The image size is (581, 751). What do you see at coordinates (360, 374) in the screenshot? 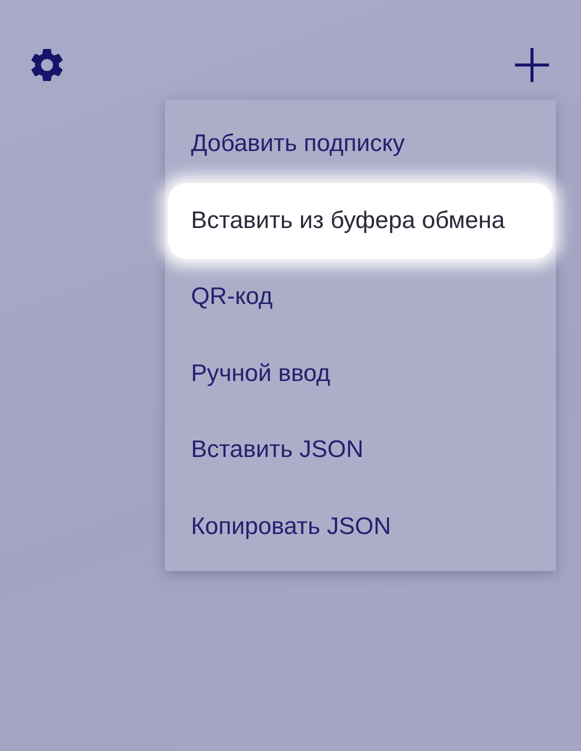
I see `menu-item: Ручной ввод` at bounding box center [360, 374].